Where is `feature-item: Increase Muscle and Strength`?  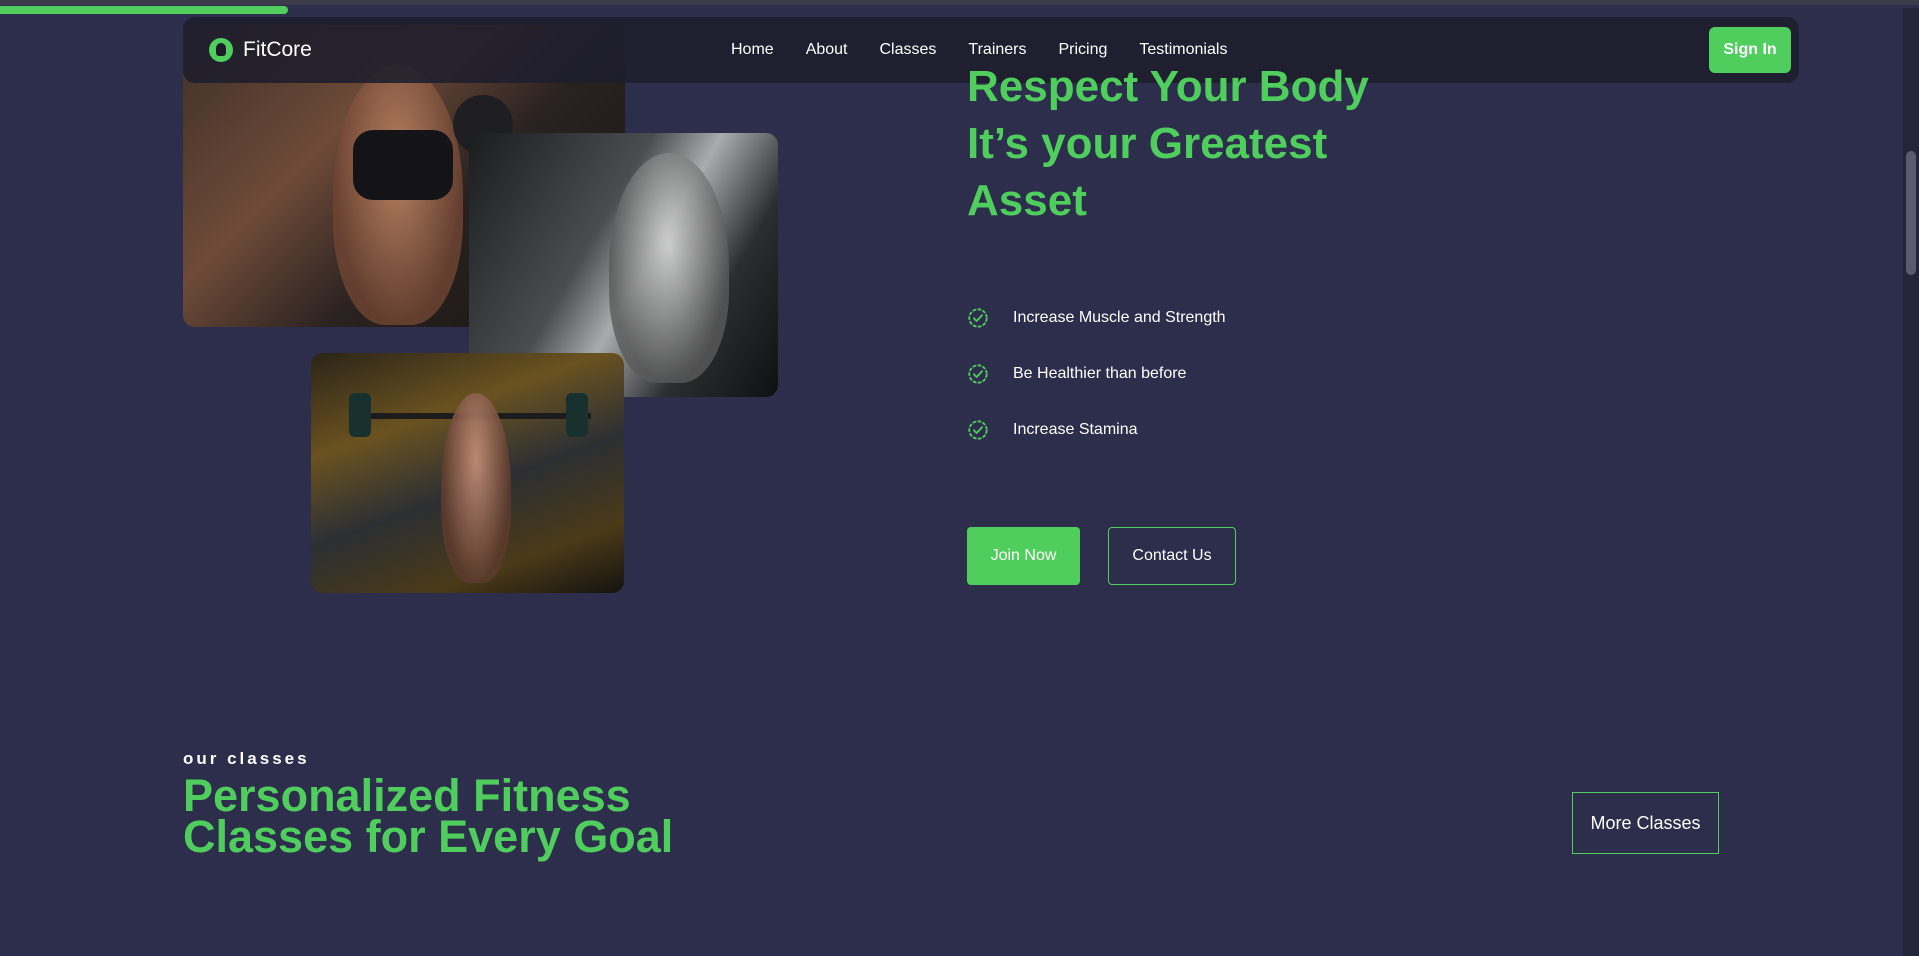 feature-item: Increase Muscle and Strength is located at coordinates (1096, 318).